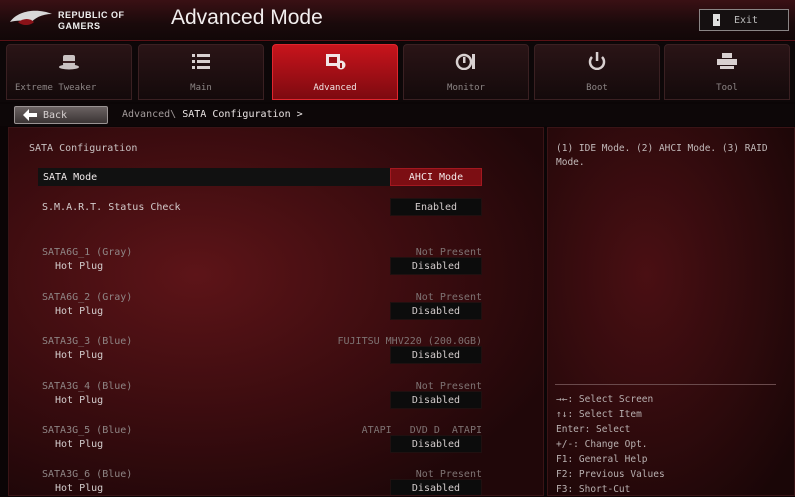 Image resolution: width=795 pixels, height=497 pixels. Describe the element at coordinates (597, 72) in the screenshot. I see `tab-boot: Boot` at that location.